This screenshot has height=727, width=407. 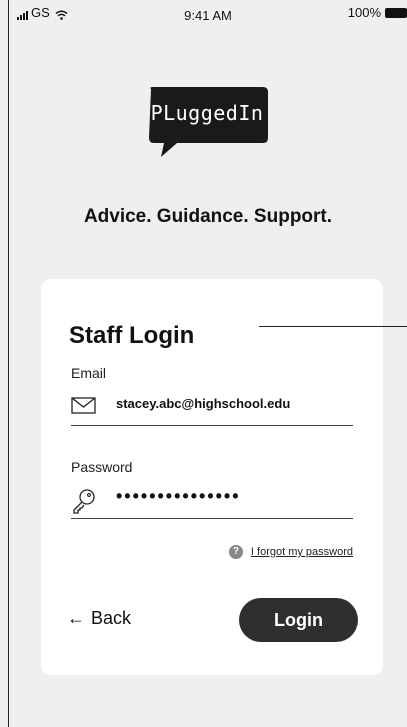 I want to click on brand-logo: PLuggedIn, so click(x=209, y=123).